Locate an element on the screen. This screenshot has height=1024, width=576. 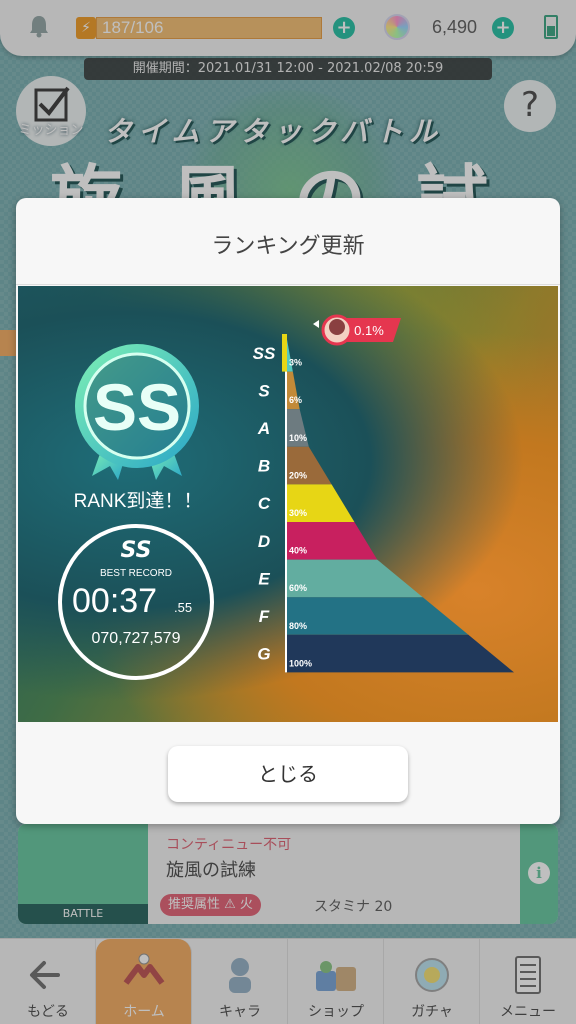
rank-label-g: G is located at coordinates (263, 654).